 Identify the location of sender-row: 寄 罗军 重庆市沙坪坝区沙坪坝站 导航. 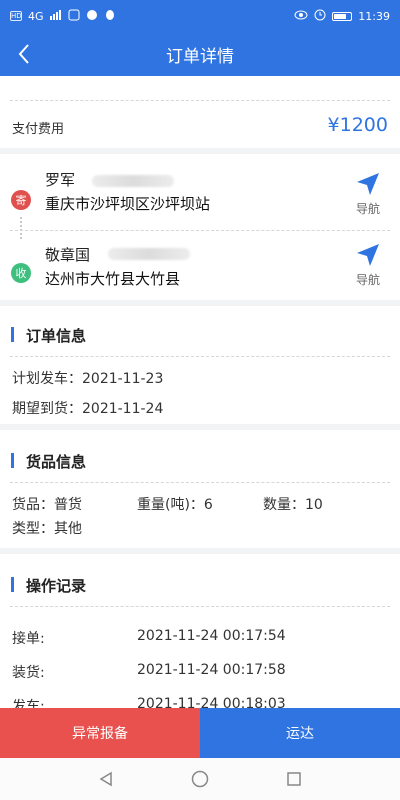
(200, 192).